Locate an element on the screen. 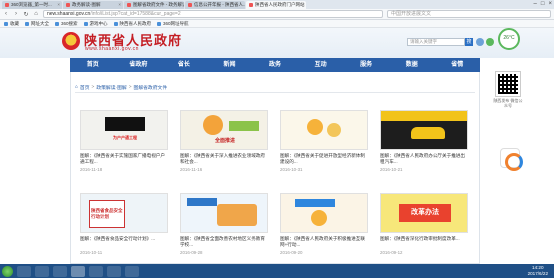 This screenshot has width=554, height=278. article-card: 改革办法 图解：《陕西省深化行政审批制度改革... 2016-09-12 is located at coordinates (424, 224).